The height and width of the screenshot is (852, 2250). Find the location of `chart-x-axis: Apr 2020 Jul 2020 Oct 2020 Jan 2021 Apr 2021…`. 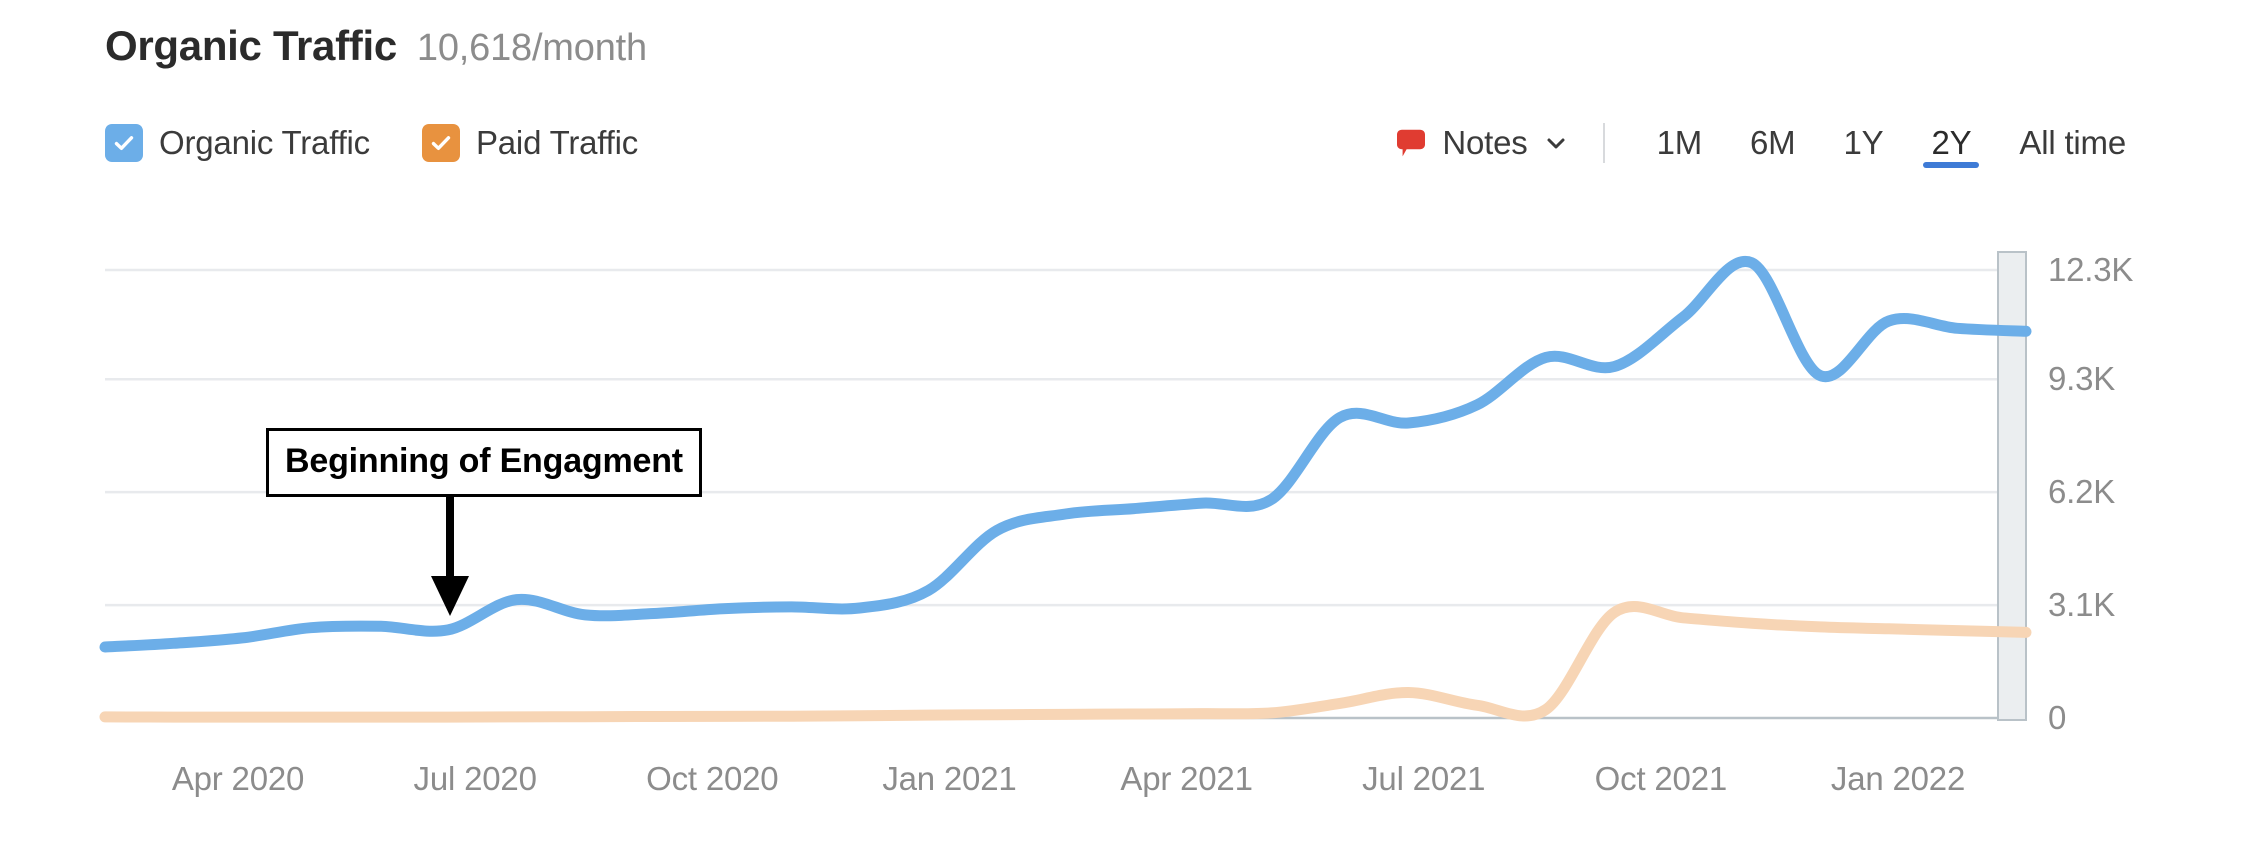

chart-x-axis: Apr 2020 Jul 2020 Oct 2020 Jan 2021 Apr 2021… is located at coordinates (1125, 790).